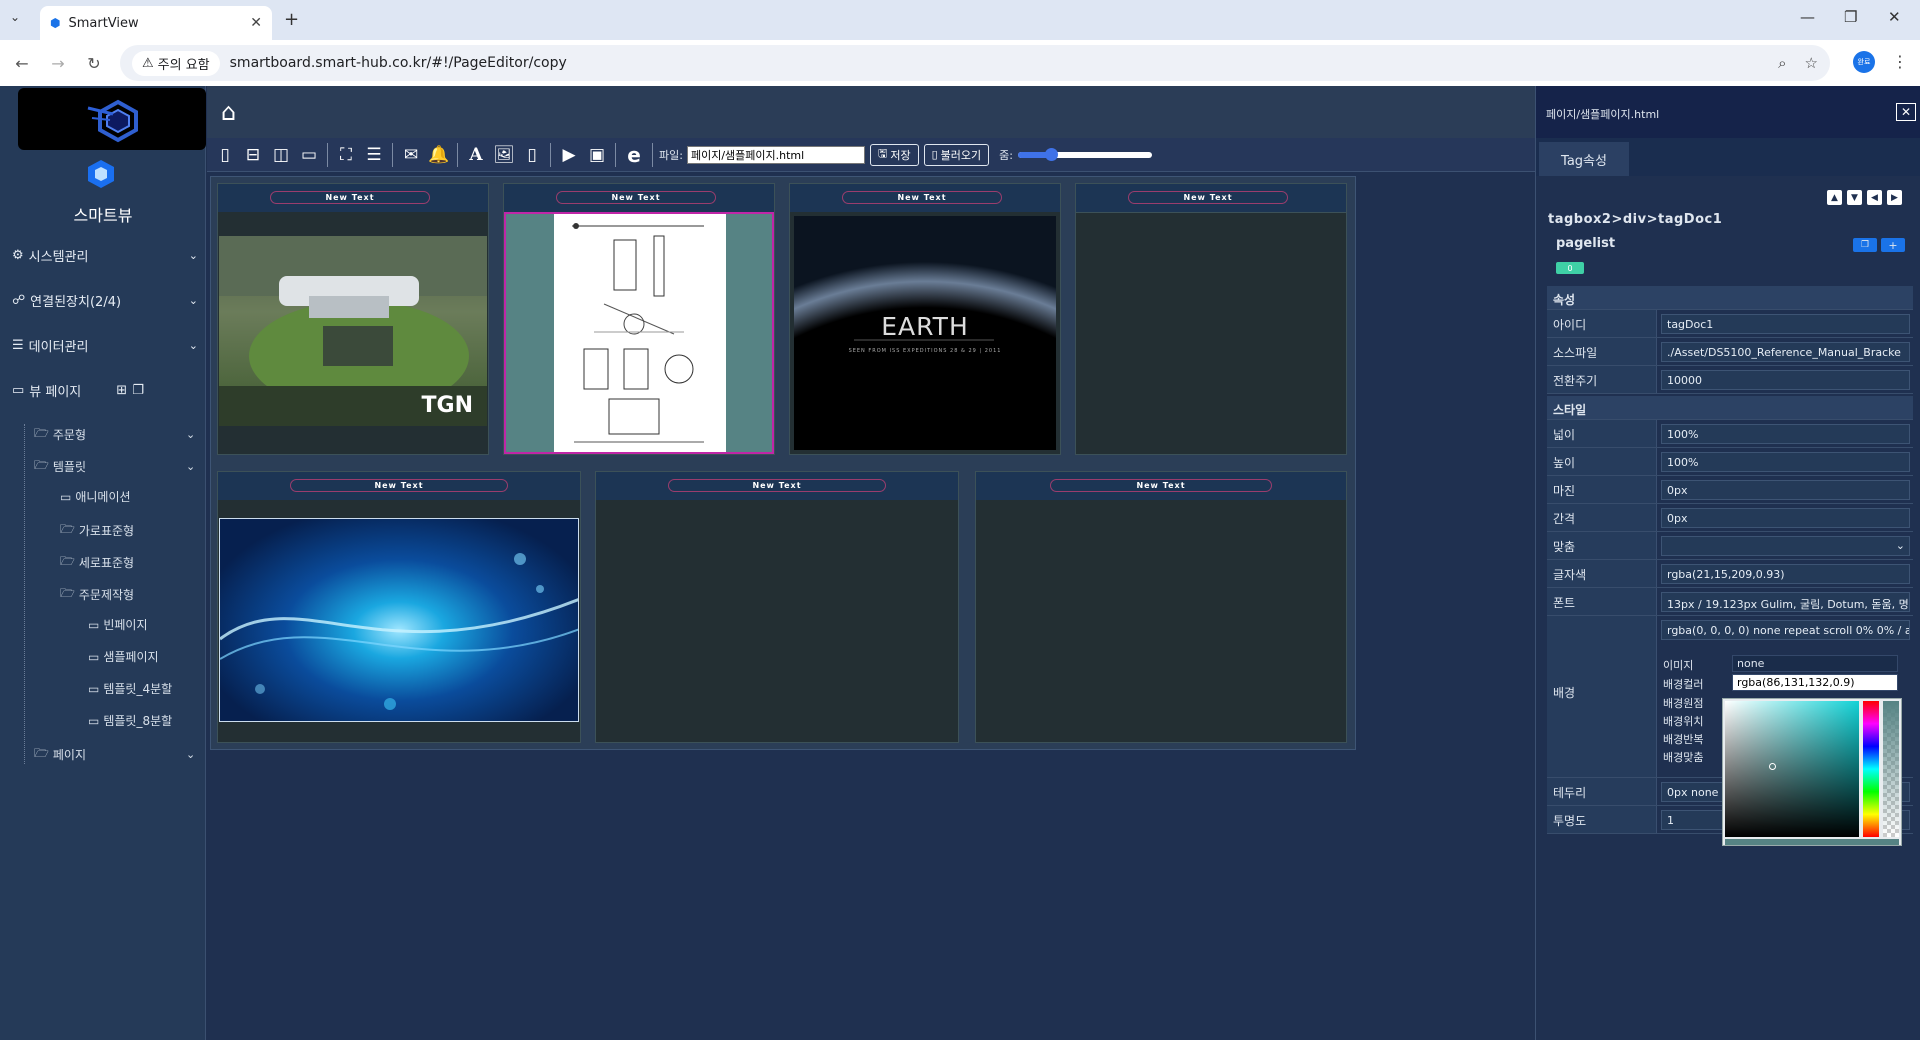 The height and width of the screenshot is (1040, 1920). Describe the element at coordinates (1730, 298) in the screenshot. I see `section-attributes: 속성` at that location.